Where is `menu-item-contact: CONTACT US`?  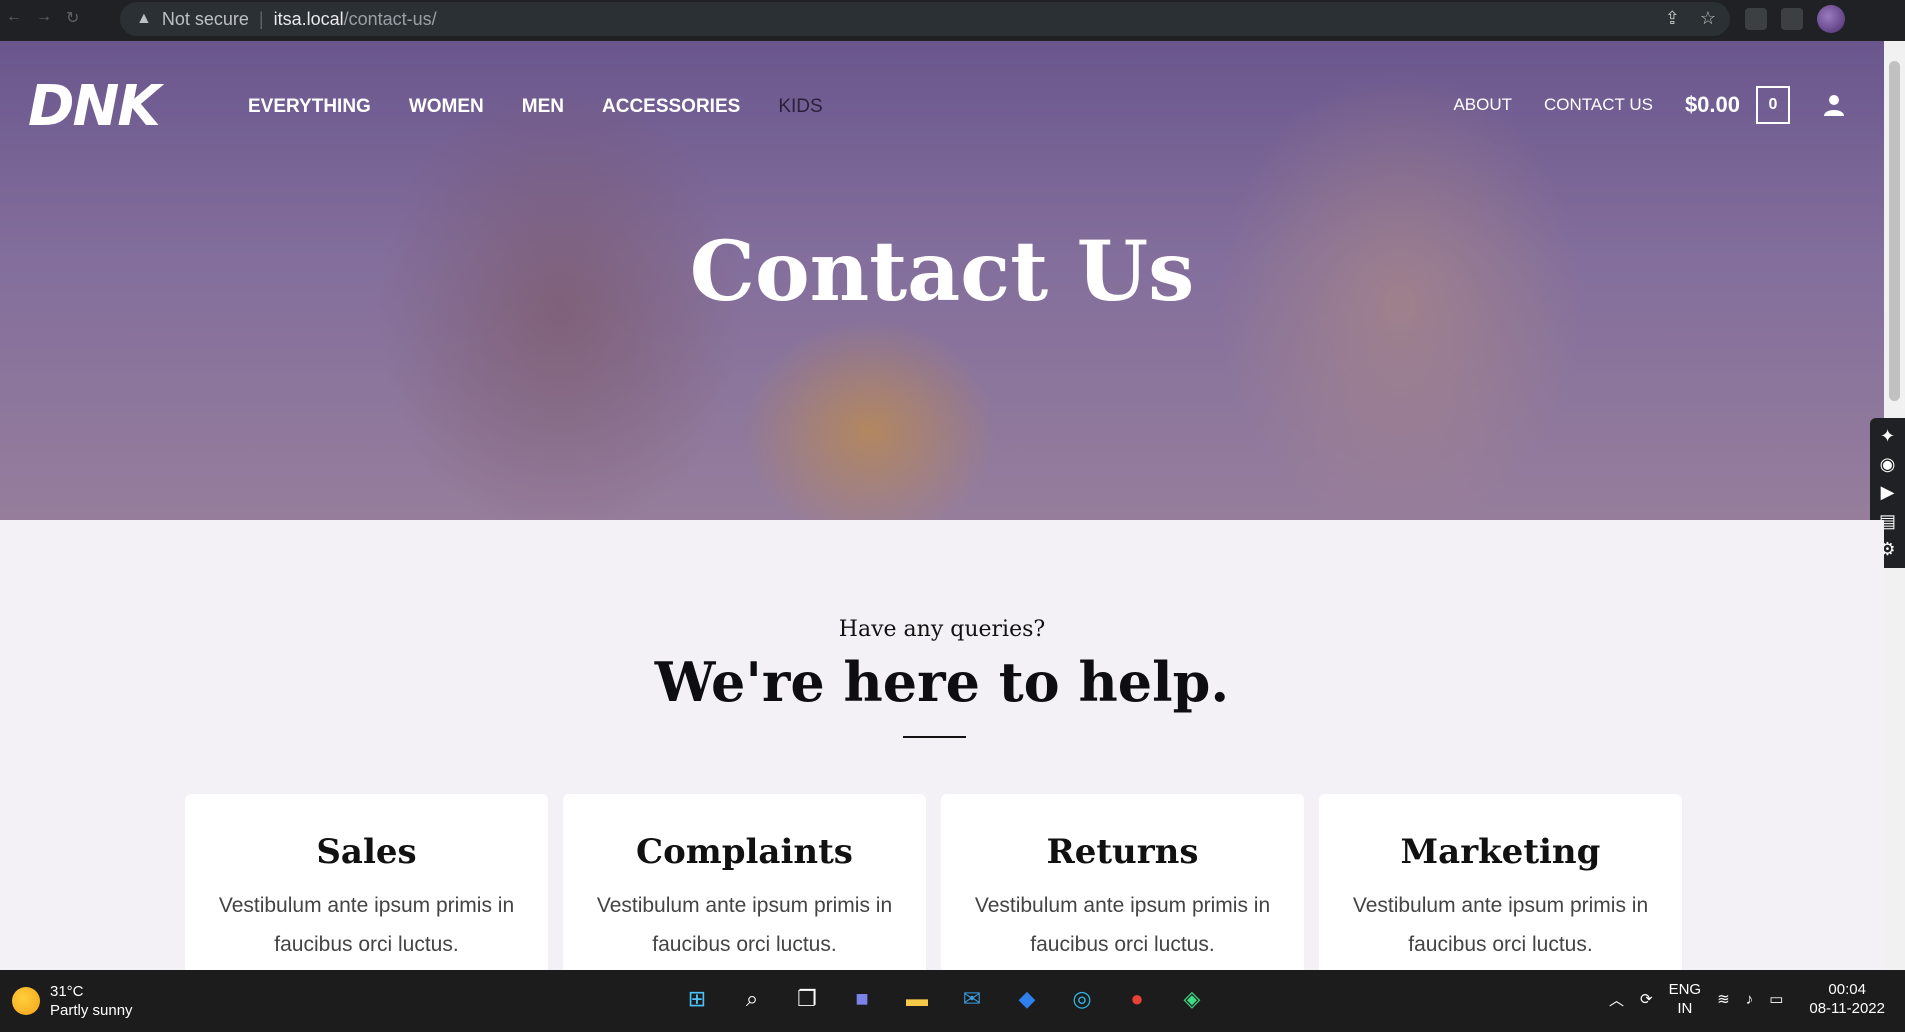 menu-item-contact: CONTACT US is located at coordinates (1598, 105).